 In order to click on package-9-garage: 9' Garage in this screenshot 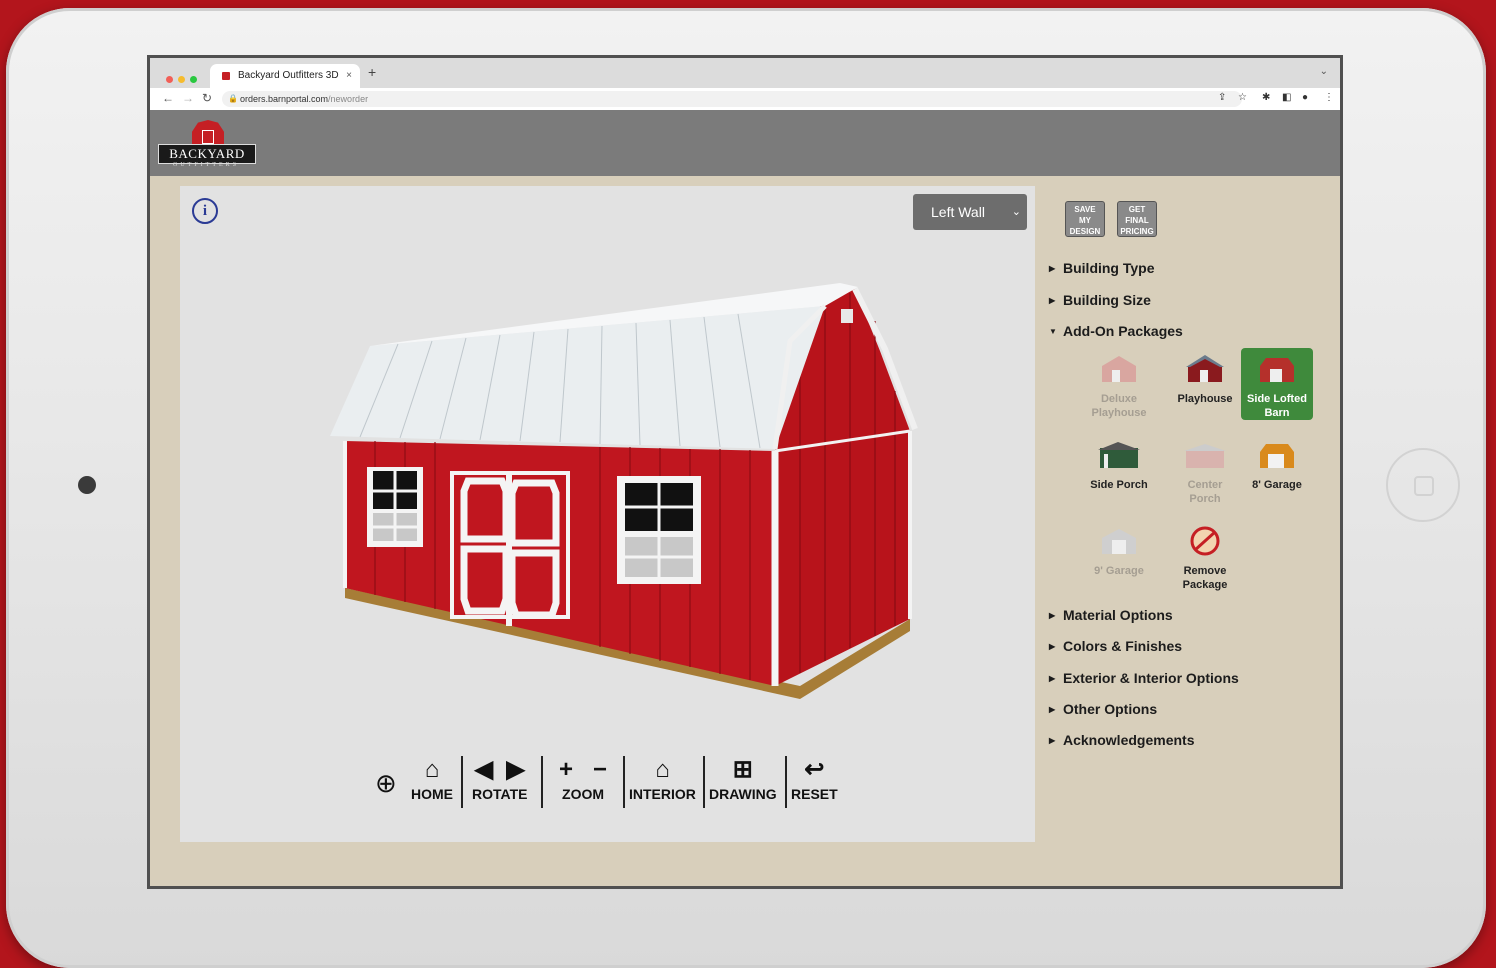, I will do `click(1119, 556)`.